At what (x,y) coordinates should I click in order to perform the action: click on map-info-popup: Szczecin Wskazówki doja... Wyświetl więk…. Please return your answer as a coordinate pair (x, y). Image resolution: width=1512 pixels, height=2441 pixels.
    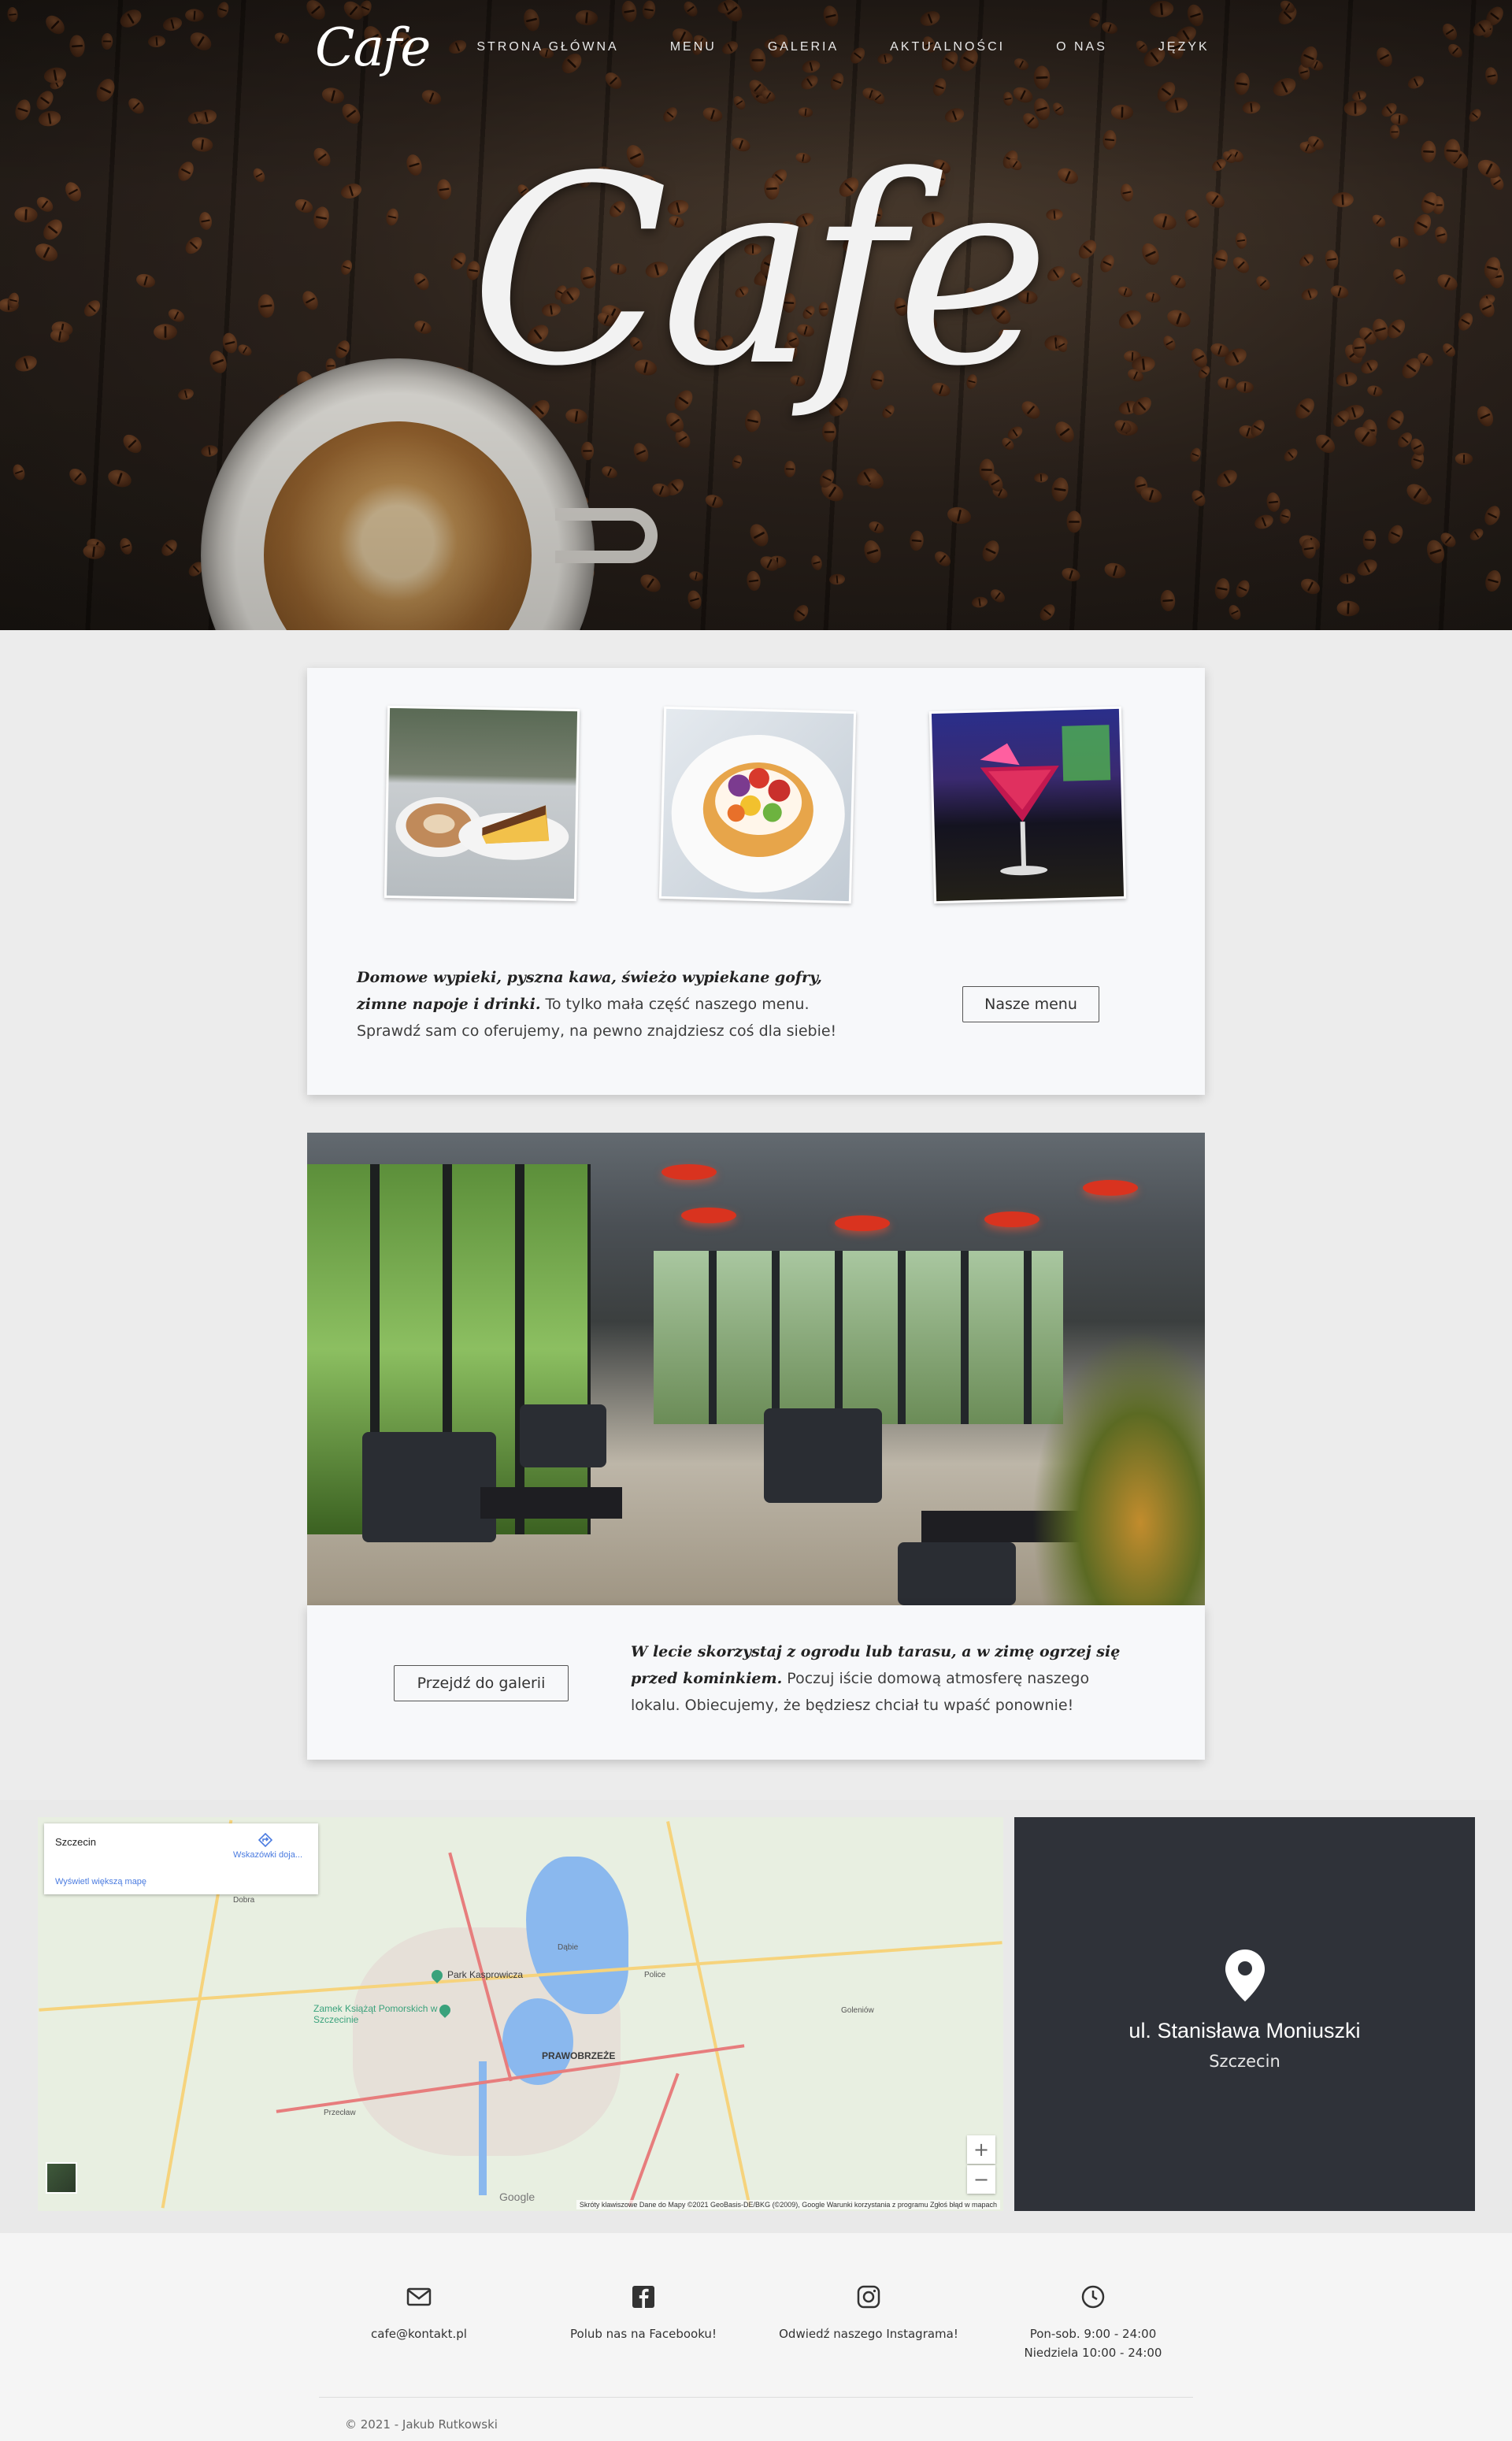
    Looking at the image, I should click on (181, 1859).